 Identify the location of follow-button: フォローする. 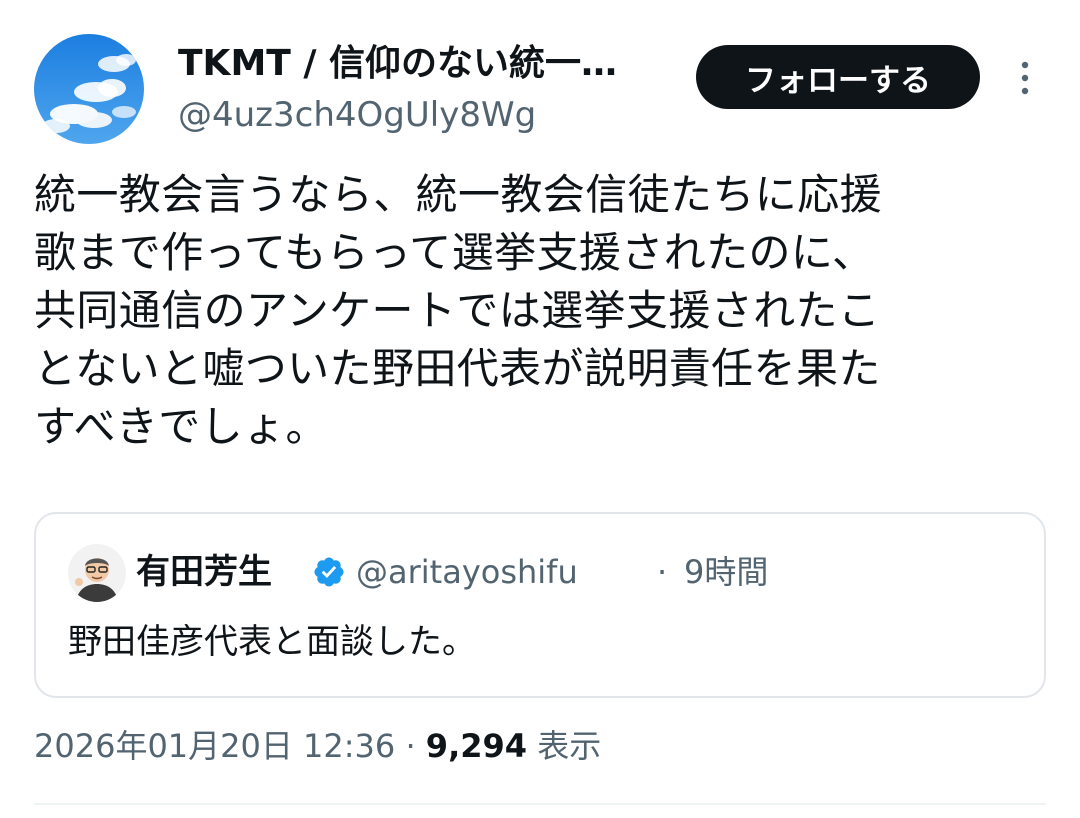
(838, 77).